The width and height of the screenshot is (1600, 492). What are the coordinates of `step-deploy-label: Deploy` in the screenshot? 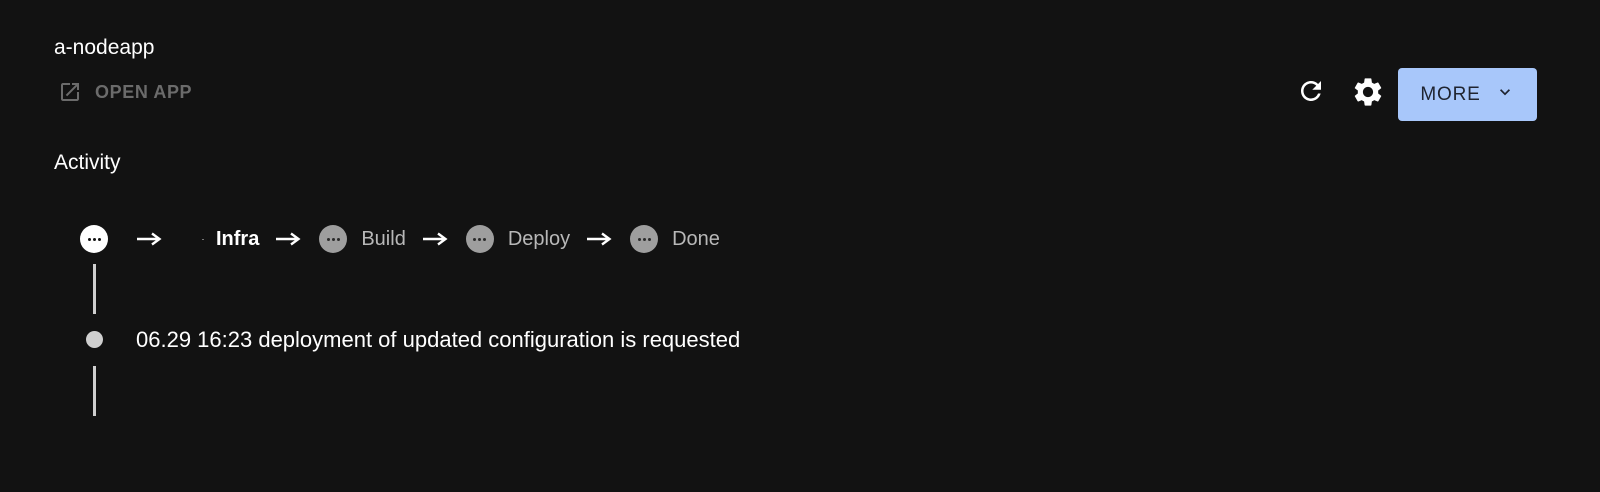 It's located at (539, 238).